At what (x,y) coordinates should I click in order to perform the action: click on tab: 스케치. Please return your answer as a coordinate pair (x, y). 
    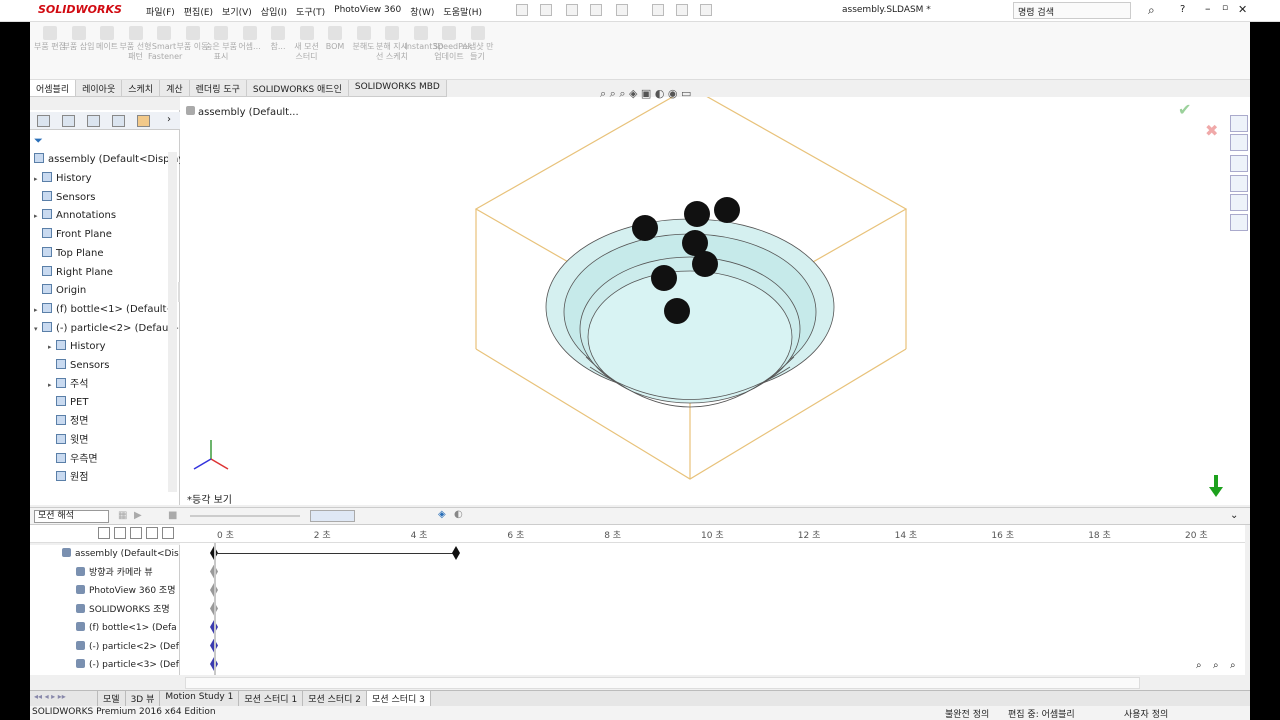
    Looking at the image, I should click on (141, 88).